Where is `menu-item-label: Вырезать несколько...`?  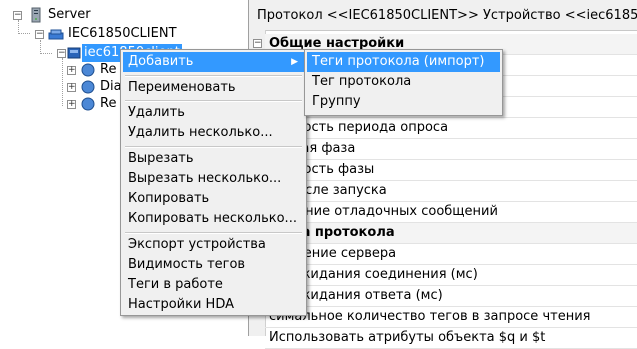 menu-item-label: Вырезать несколько... is located at coordinates (205, 178).